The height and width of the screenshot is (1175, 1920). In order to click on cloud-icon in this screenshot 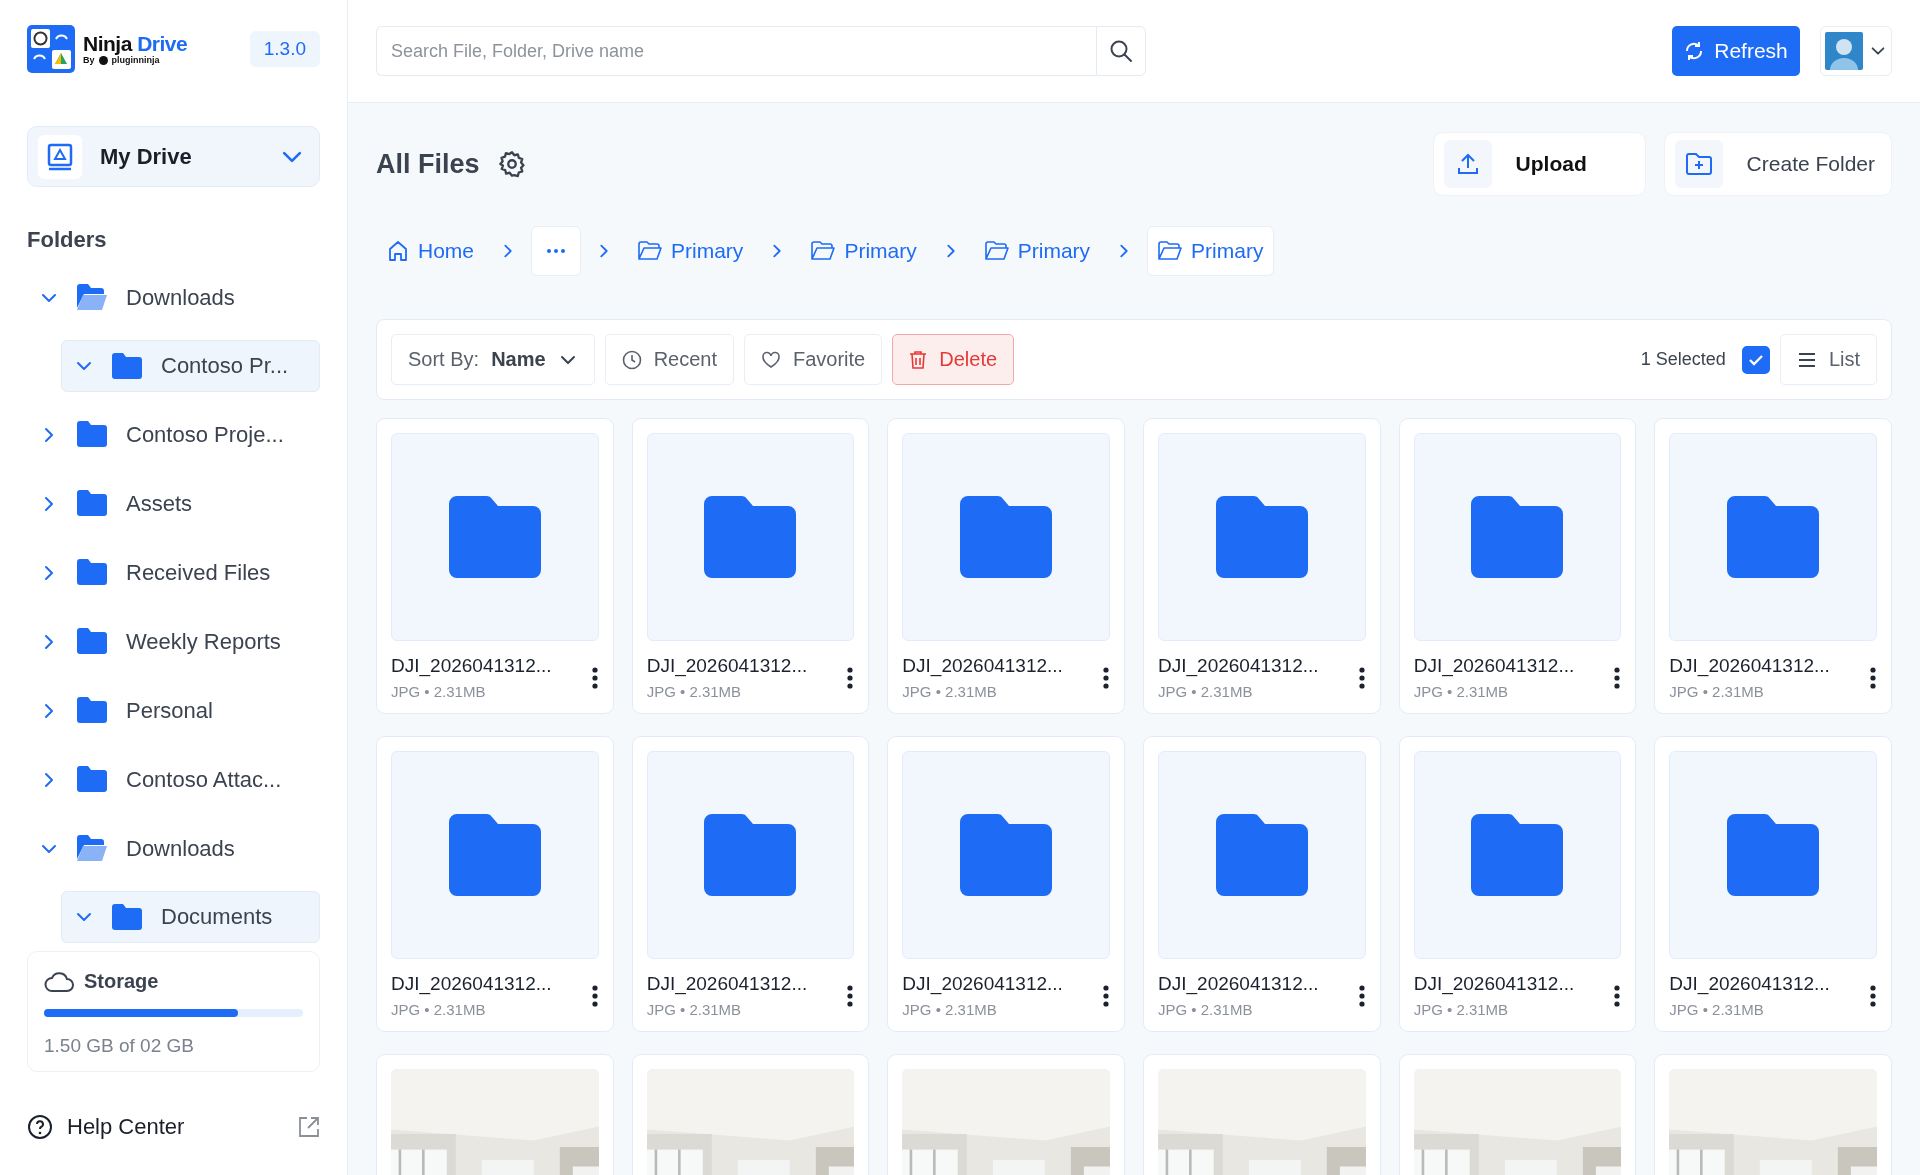, I will do `click(59, 981)`.